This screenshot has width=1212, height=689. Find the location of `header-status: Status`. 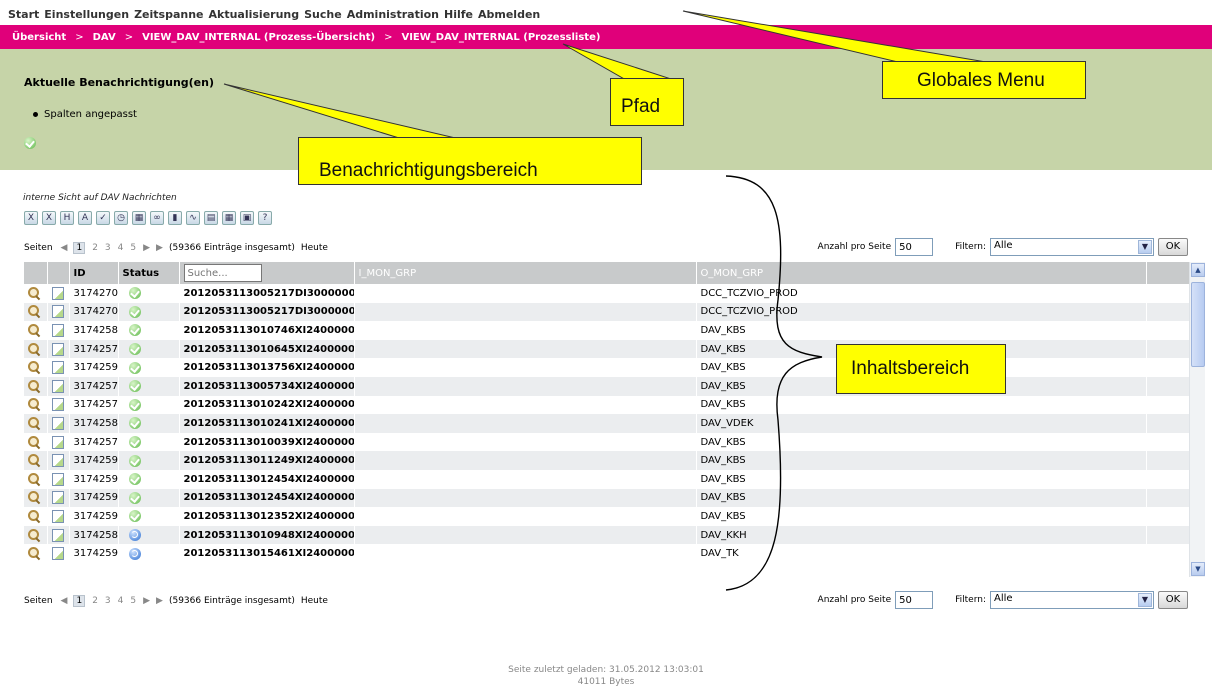

header-status: Status is located at coordinates (149, 273).